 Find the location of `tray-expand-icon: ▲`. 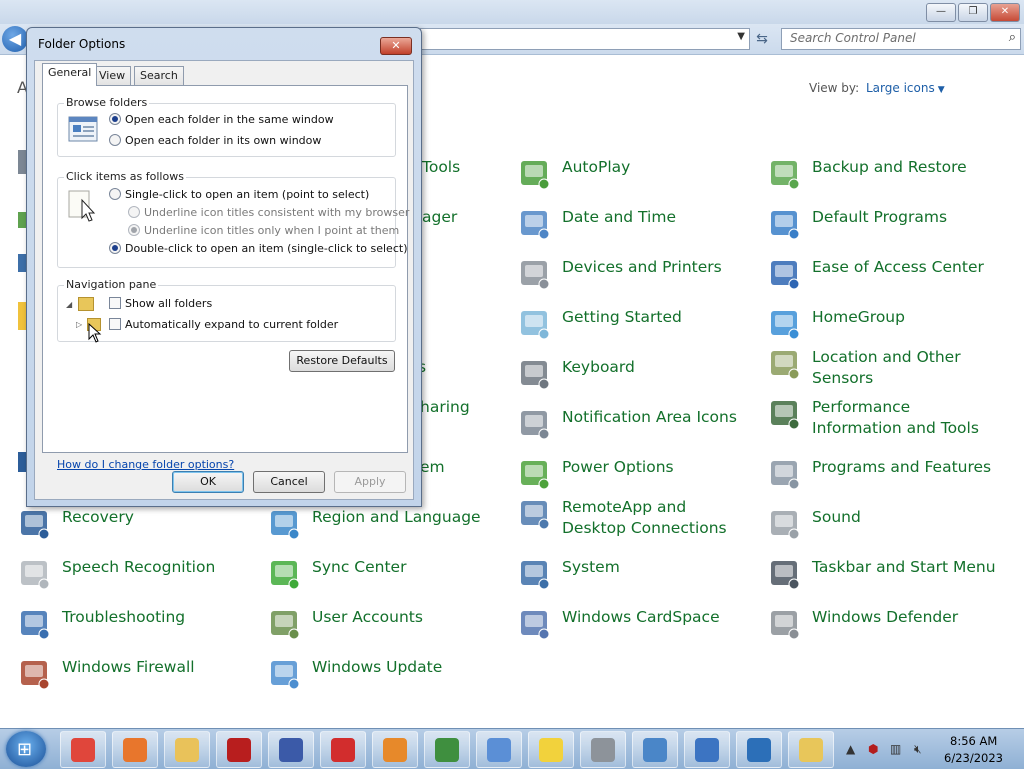

tray-expand-icon: ▲ is located at coordinates (850, 749).